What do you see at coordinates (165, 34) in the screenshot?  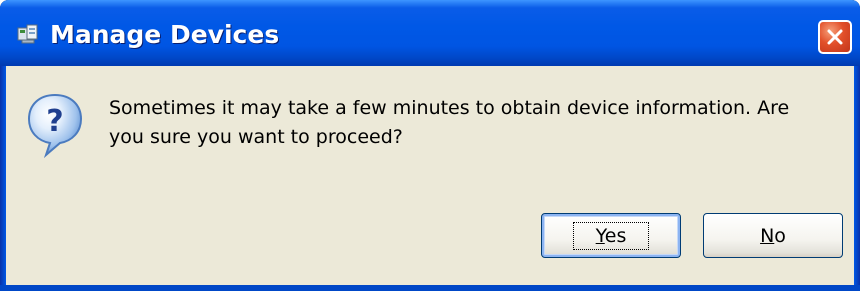 I see `window-title: Manage Devices` at bounding box center [165, 34].